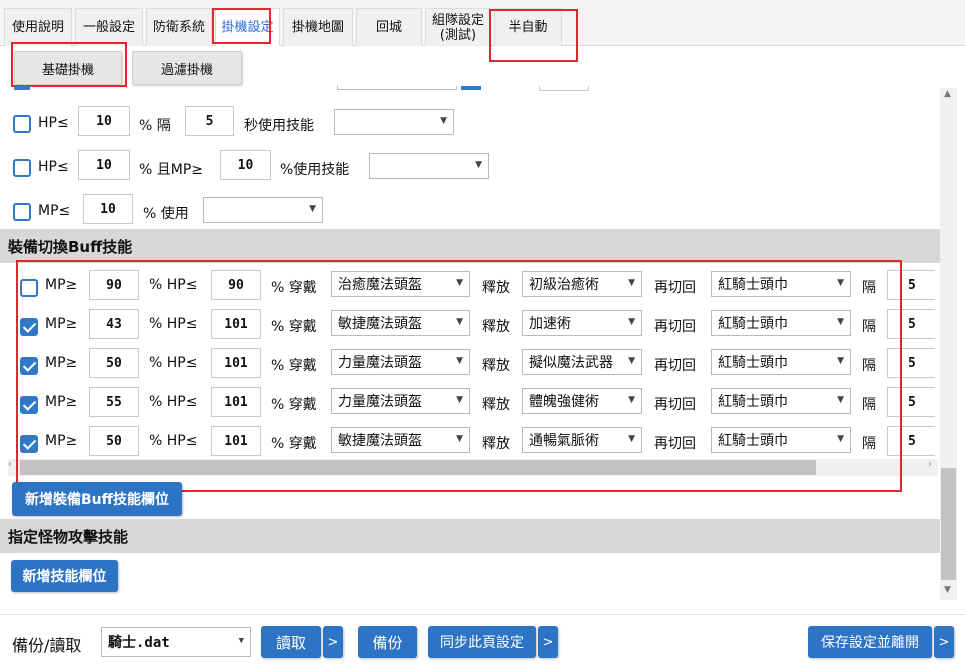 The width and height of the screenshot is (965, 668). Describe the element at coordinates (236, 285) in the screenshot. I see `hp-threshold-input: 90` at that location.